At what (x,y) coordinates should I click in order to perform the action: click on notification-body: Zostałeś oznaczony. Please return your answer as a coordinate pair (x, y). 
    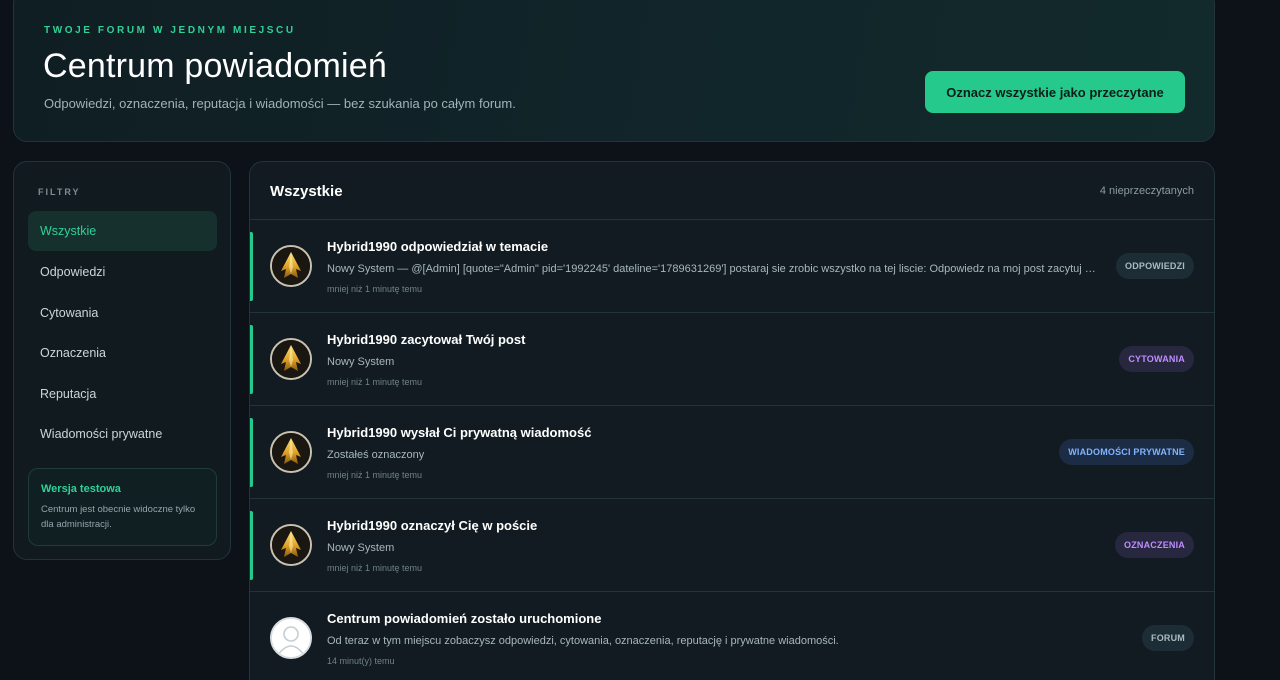
    Looking at the image, I should click on (376, 455).